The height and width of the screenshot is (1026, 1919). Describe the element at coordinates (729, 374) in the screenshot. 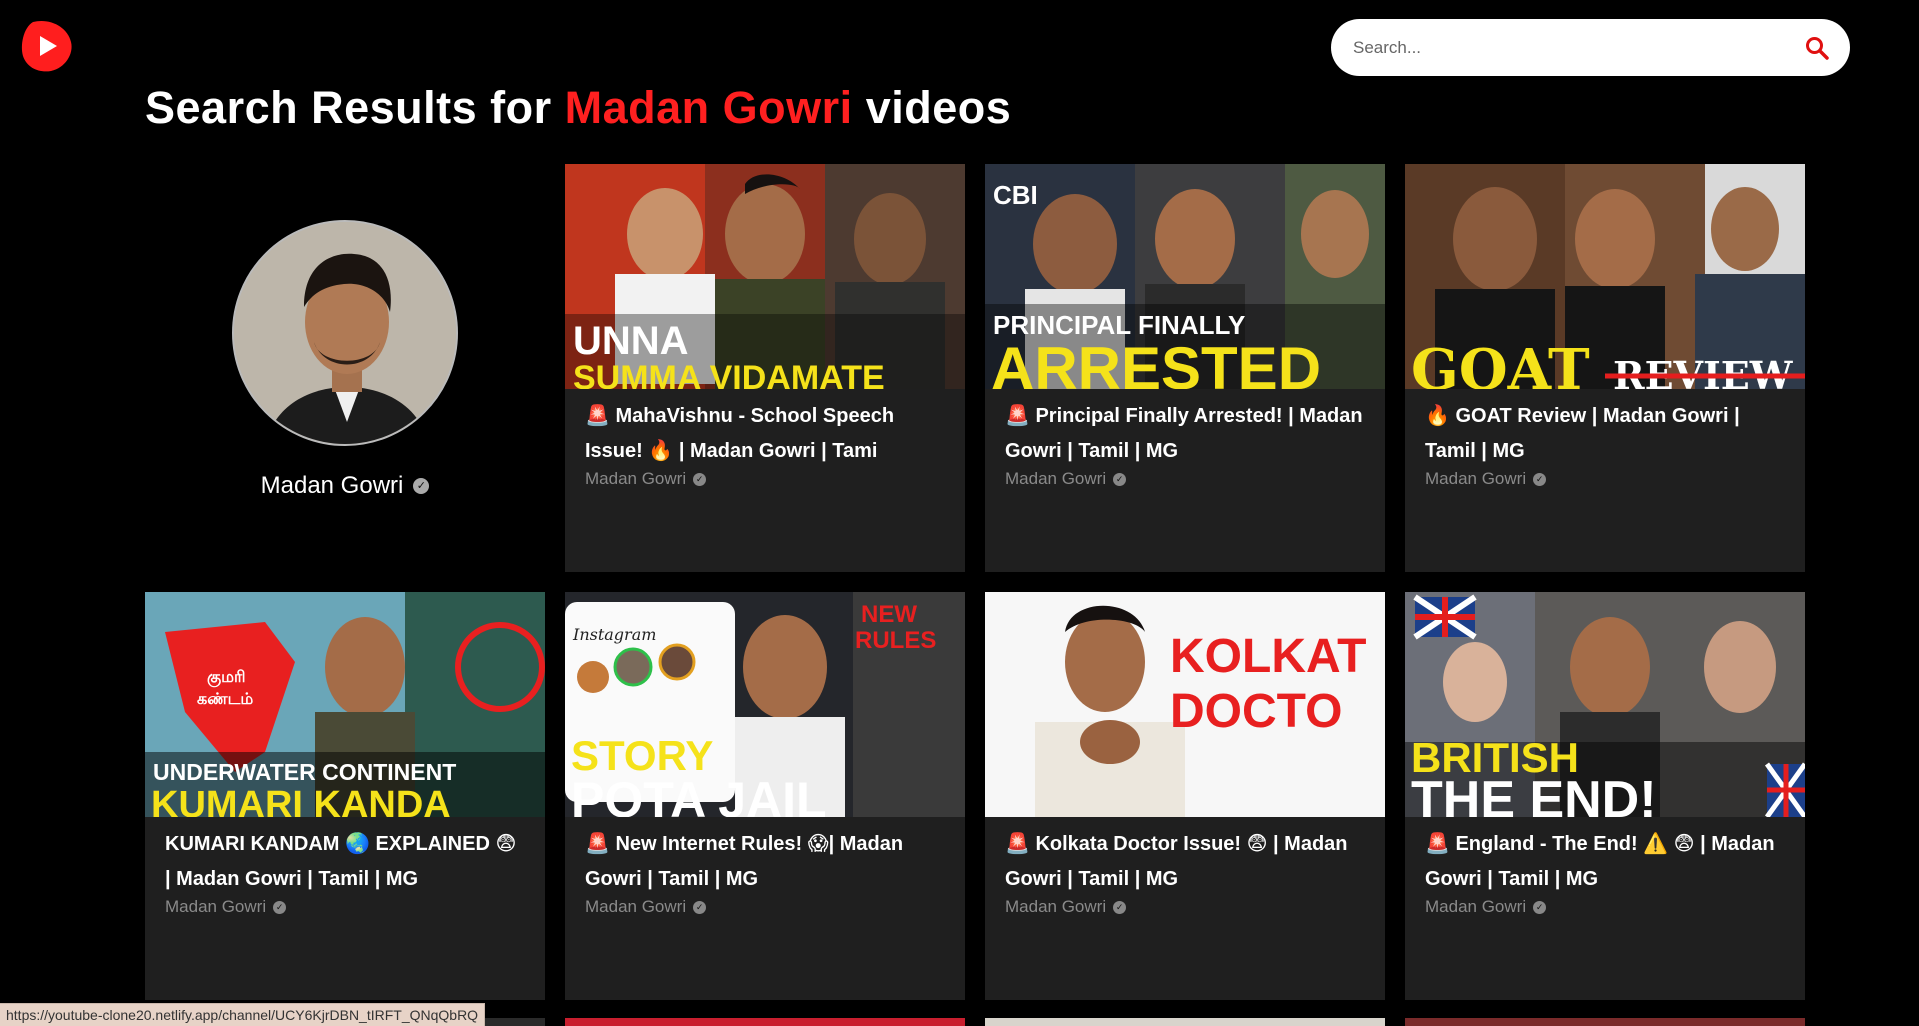

I see `thumb-text: SUMMA VIDAMATE` at that location.